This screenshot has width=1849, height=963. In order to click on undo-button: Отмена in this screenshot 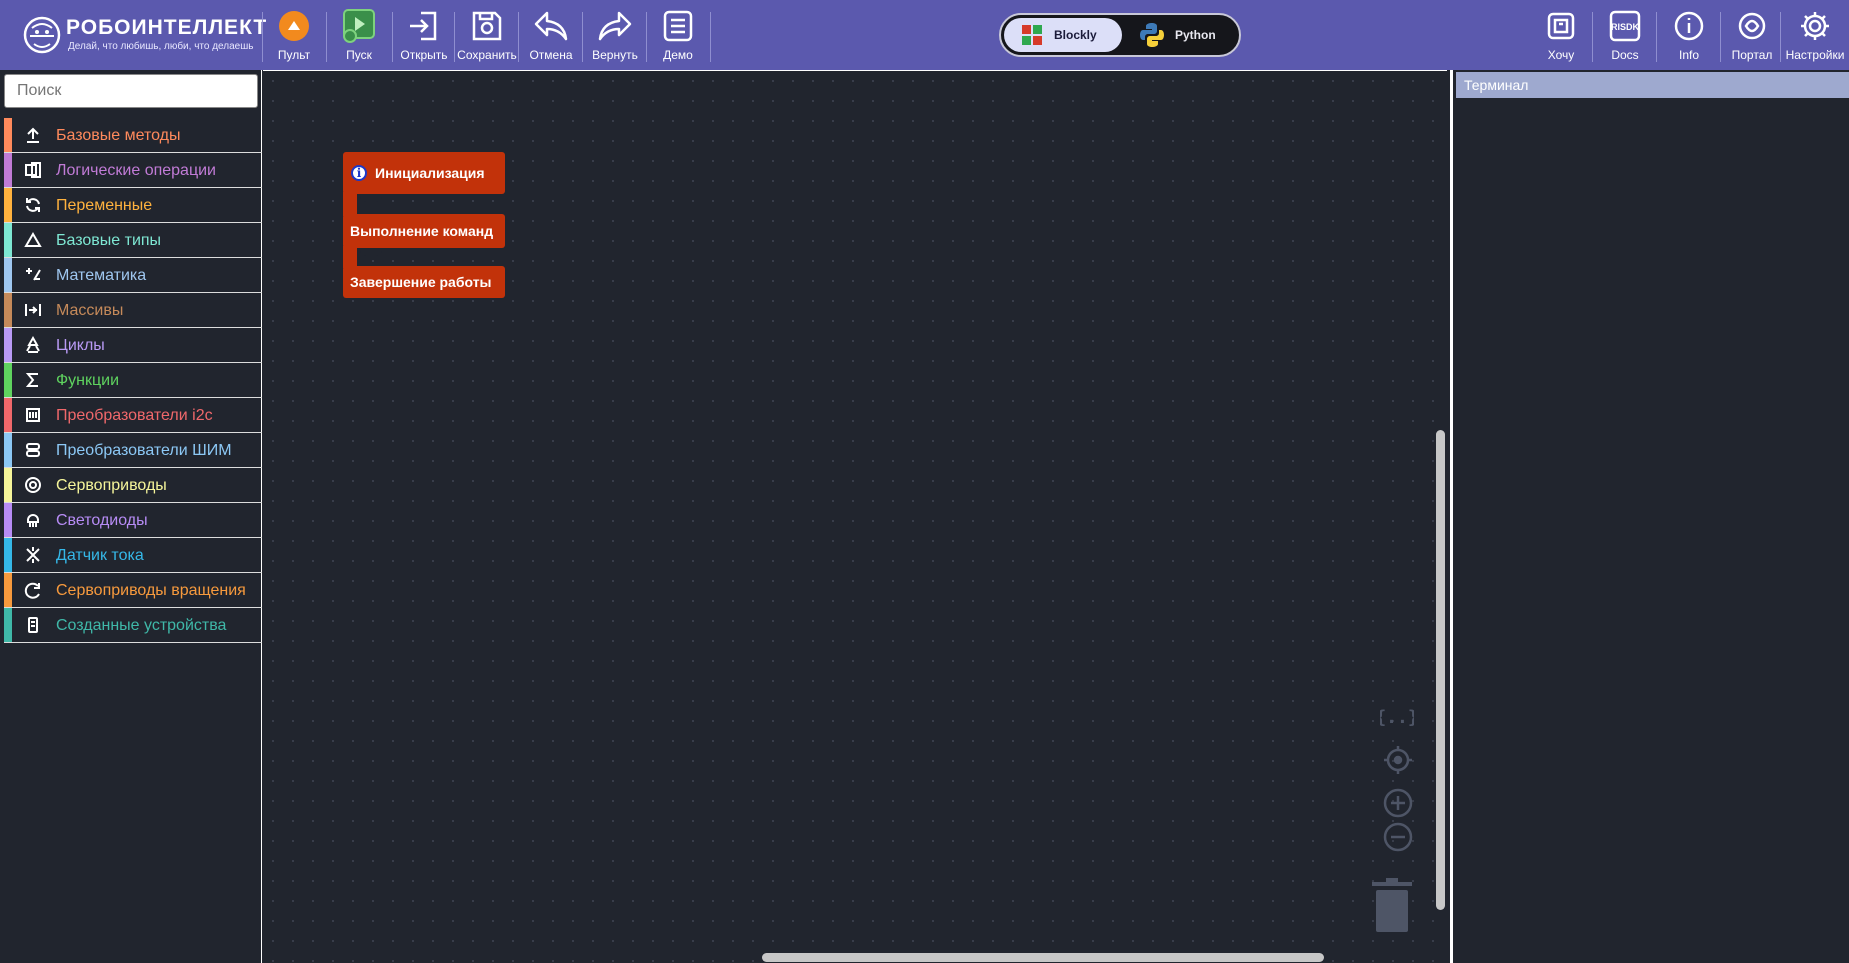, I will do `click(551, 35)`.